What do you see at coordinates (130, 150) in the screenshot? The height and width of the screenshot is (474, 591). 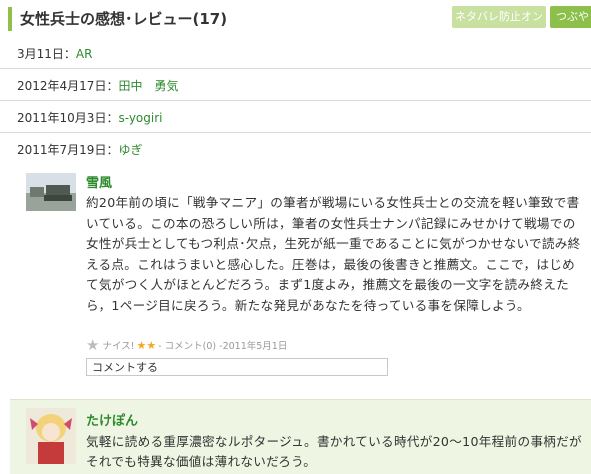 I see `reviewer-link: ゆぎ` at bounding box center [130, 150].